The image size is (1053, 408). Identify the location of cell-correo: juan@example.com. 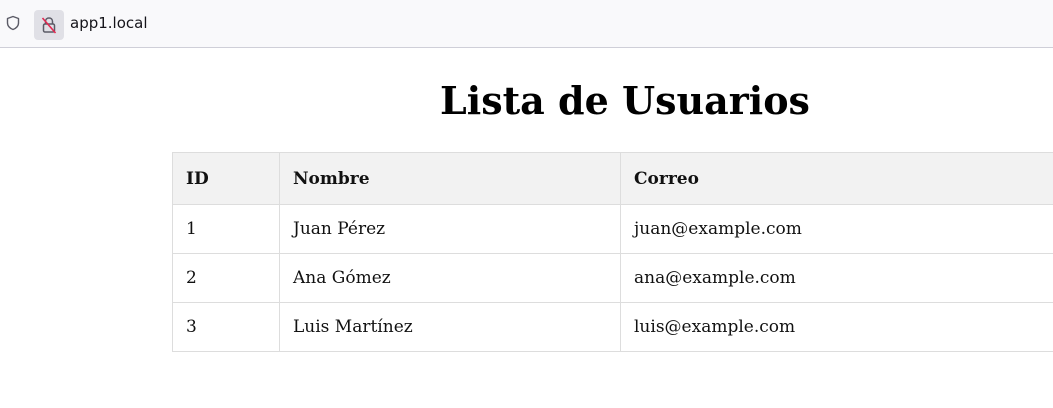
(836, 229).